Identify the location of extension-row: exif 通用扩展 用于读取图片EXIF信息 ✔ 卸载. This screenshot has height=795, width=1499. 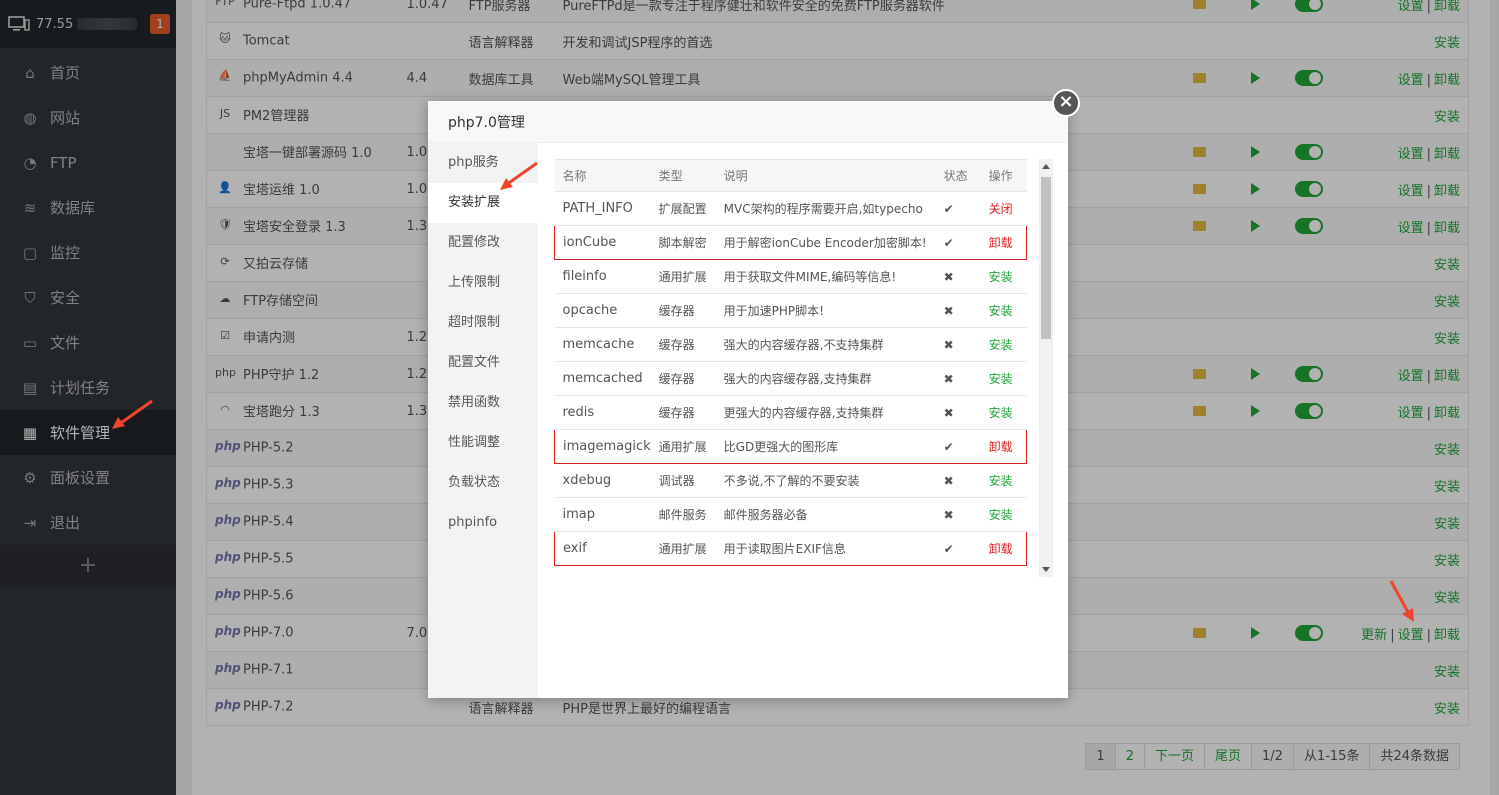
(790, 548).